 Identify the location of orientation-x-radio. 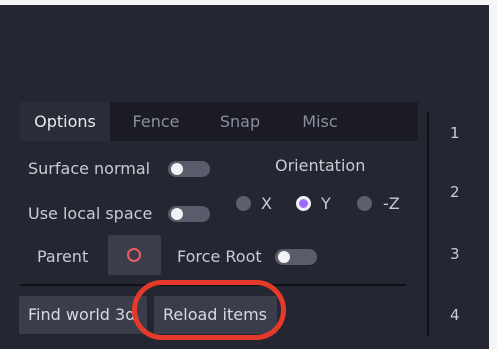
(243, 203).